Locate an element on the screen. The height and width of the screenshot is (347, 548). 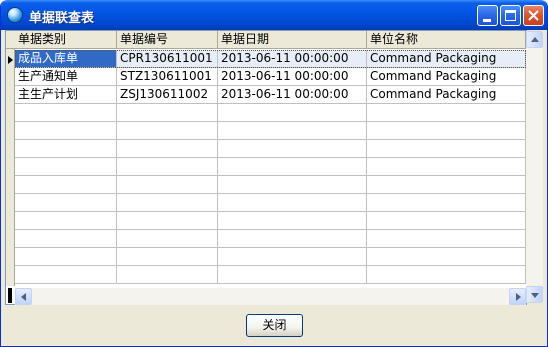
vertical-scroll-track is located at coordinates (534, 167).